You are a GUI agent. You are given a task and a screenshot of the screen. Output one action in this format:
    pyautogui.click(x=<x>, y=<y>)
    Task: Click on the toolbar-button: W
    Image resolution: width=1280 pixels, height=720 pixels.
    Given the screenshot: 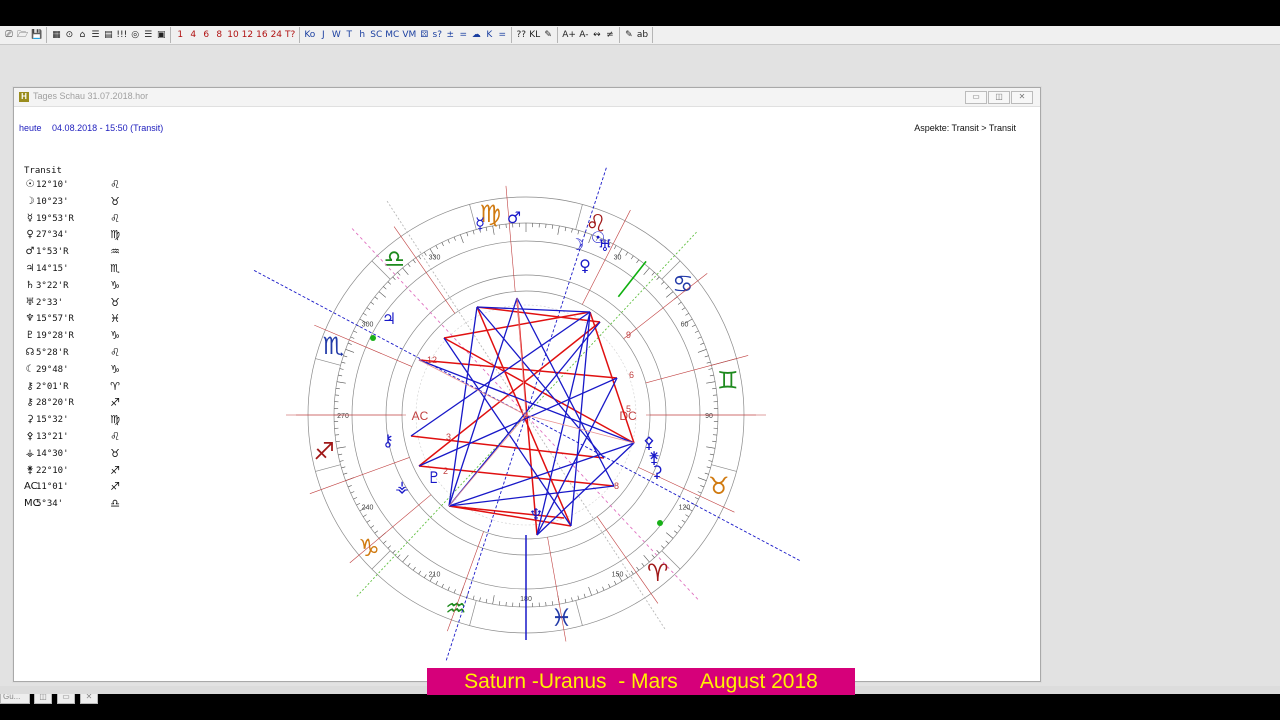 What is the action you would take?
    pyautogui.click(x=336, y=35)
    